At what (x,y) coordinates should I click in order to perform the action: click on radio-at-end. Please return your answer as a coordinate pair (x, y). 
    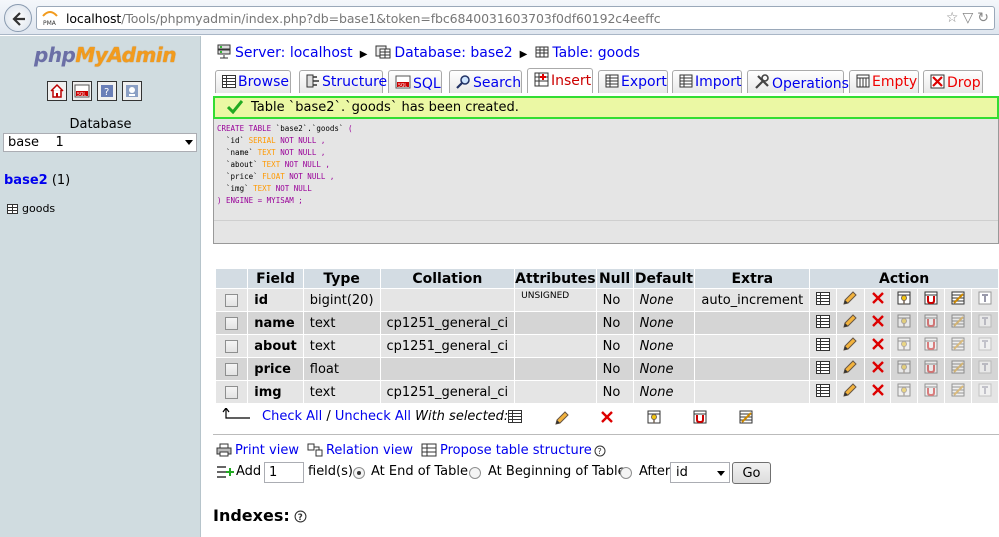
    Looking at the image, I should click on (359, 473).